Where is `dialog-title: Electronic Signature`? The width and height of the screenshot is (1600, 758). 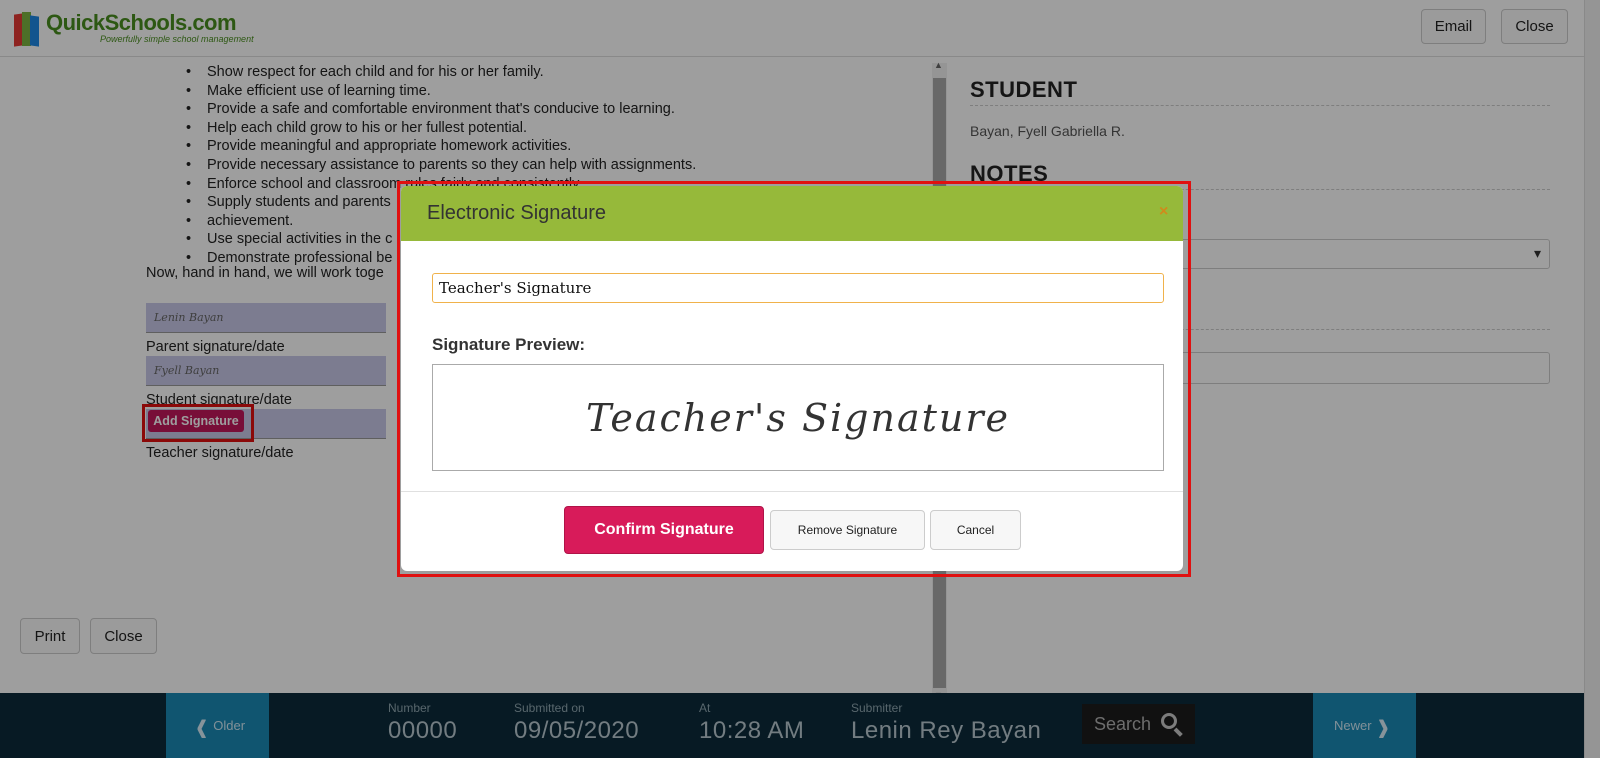 dialog-title: Electronic Signature is located at coordinates (516, 213).